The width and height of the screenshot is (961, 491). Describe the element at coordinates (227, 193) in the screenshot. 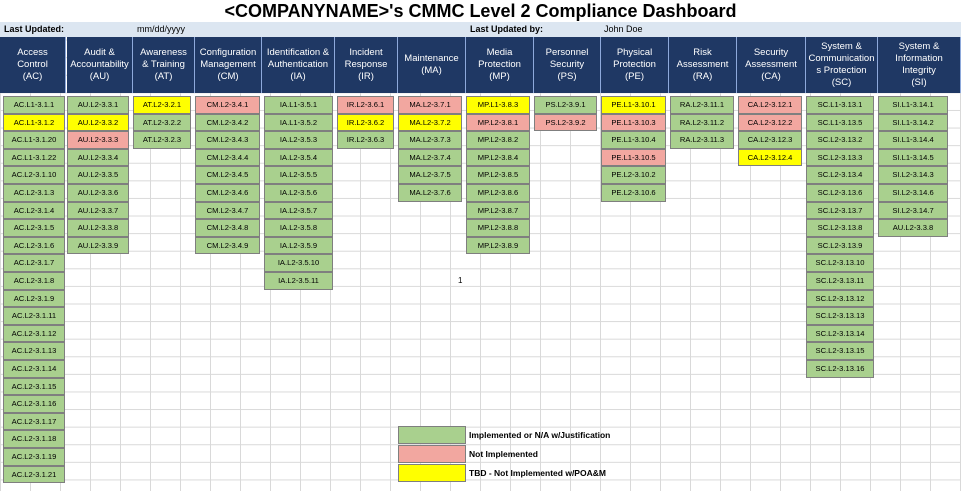

I see `control-cell: CM.L2-3.4.6` at that location.